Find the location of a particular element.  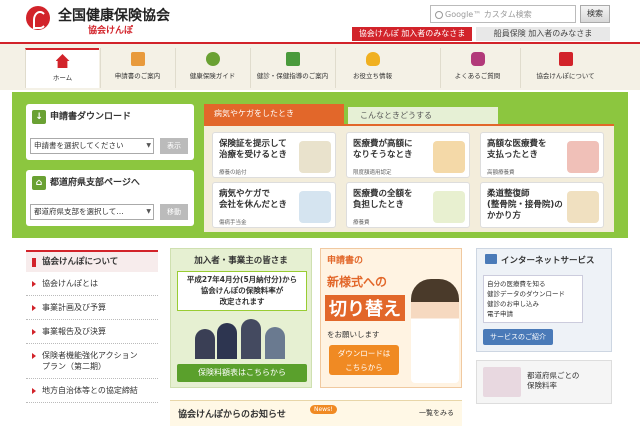

move-button: 移動 is located at coordinates (174, 212).